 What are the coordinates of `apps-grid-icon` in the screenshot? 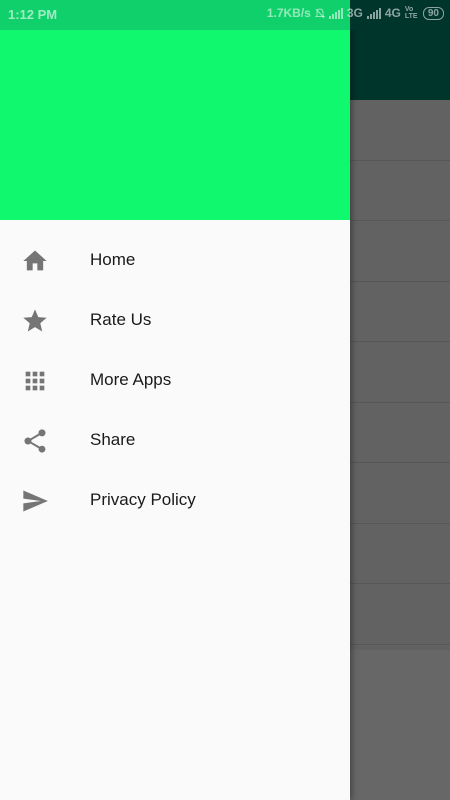 It's located at (35, 381).